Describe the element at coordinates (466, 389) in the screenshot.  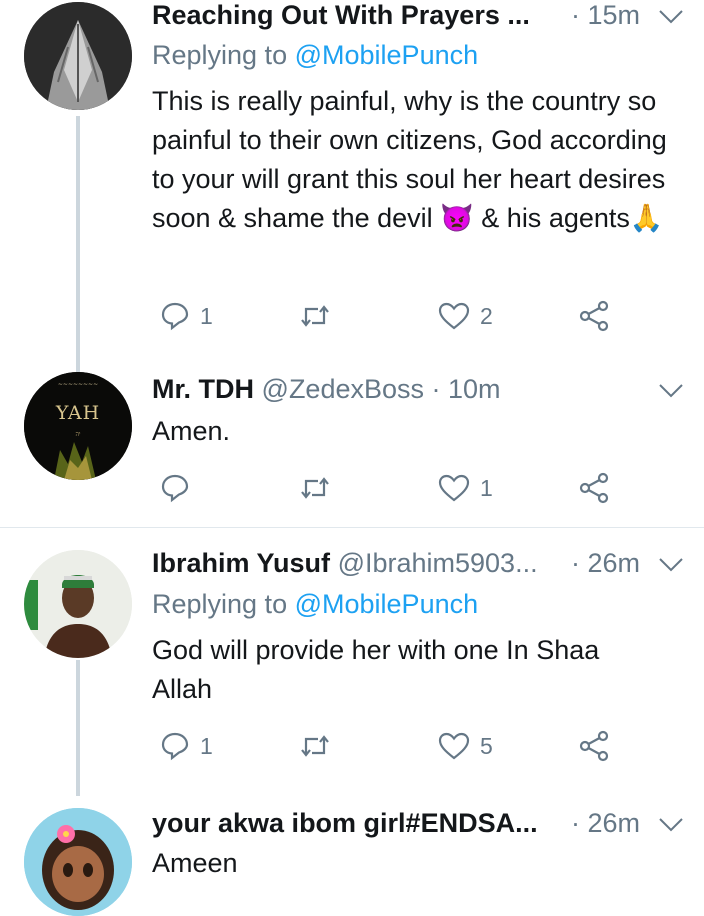
I see `timestamp: · 10m` at that location.